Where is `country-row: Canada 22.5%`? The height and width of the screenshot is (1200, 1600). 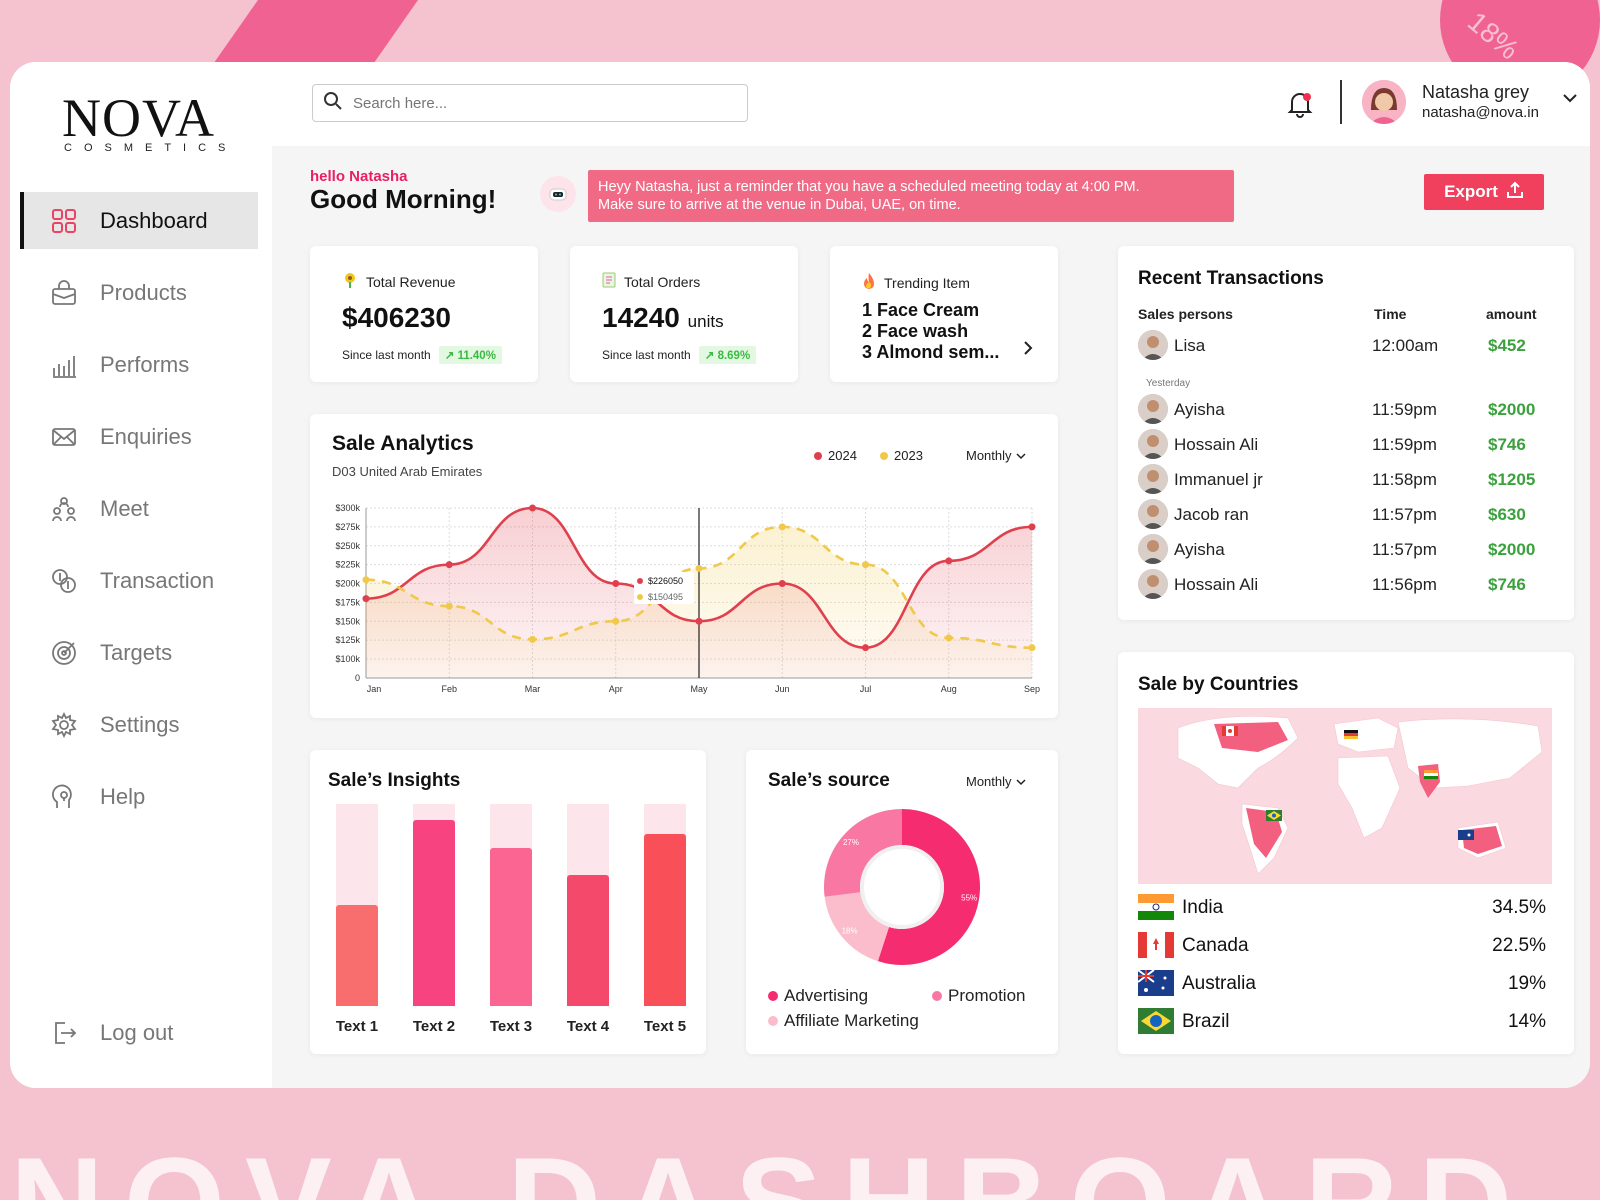
country-row: Canada 22.5% is located at coordinates (1342, 946).